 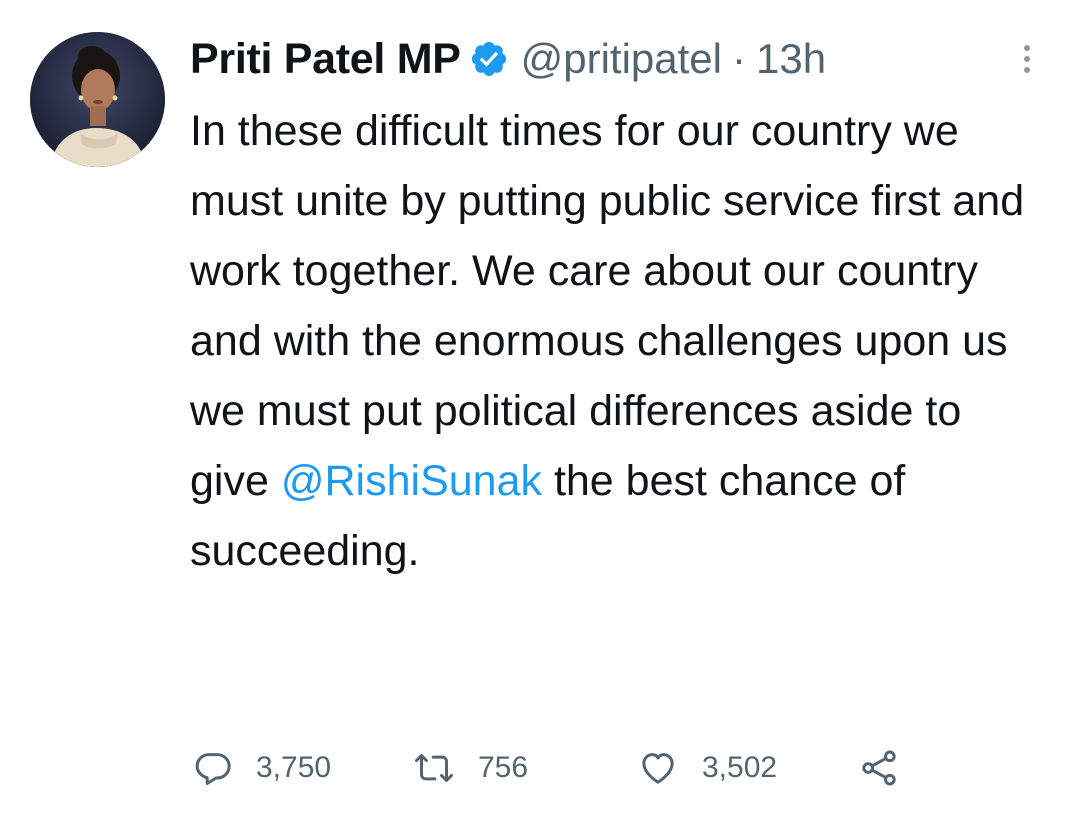 What do you see at coordinates (740, 767) in the screenshot?
I see `like-count: 3,502` at bounding box center [740, 767].